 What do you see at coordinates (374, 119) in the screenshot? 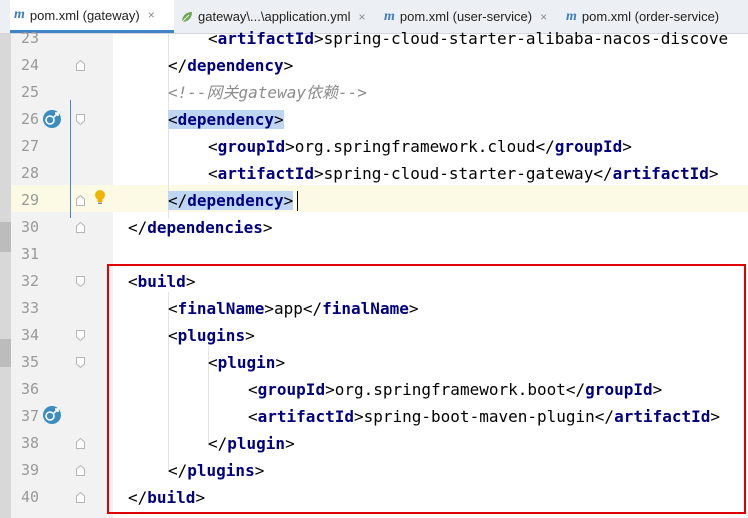
I see `code-line: 26 <dependency>` at bounding box center [374, 119].